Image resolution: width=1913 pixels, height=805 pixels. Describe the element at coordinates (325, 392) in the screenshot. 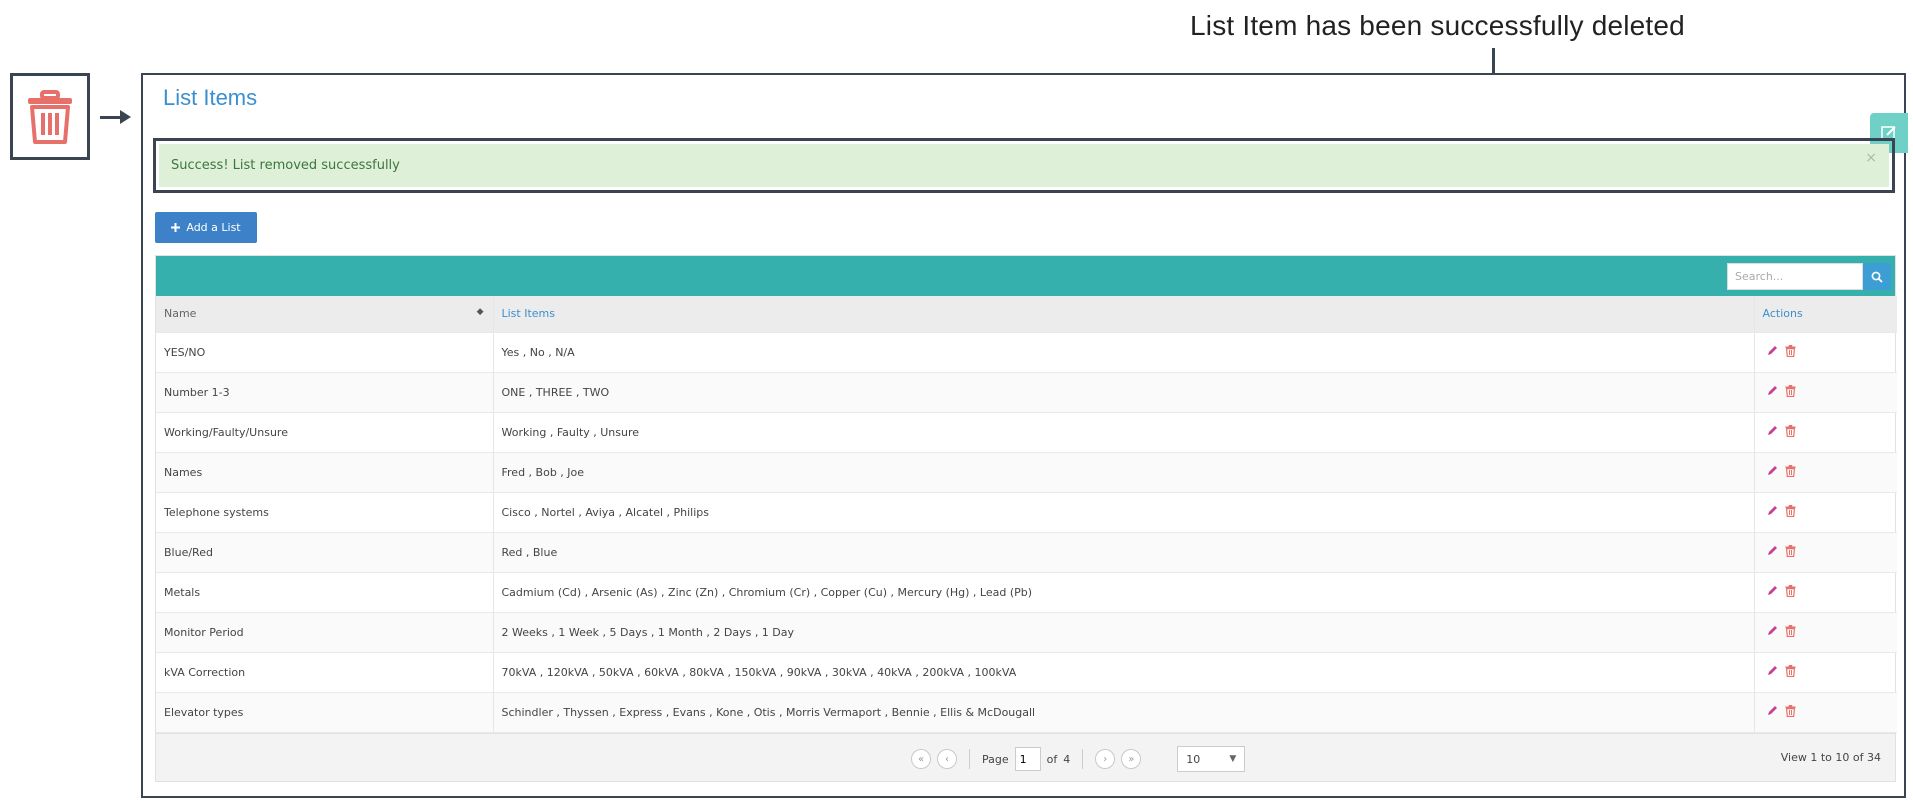

I see `row-name: Number 1-3` at that location.